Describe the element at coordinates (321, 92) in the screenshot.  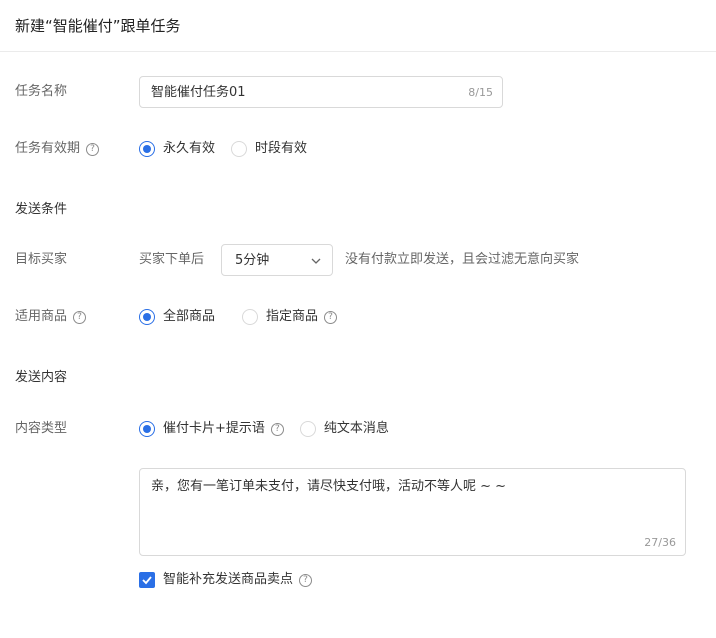
I see `task-name-input: 智能催付任务01 8/15` at that location.